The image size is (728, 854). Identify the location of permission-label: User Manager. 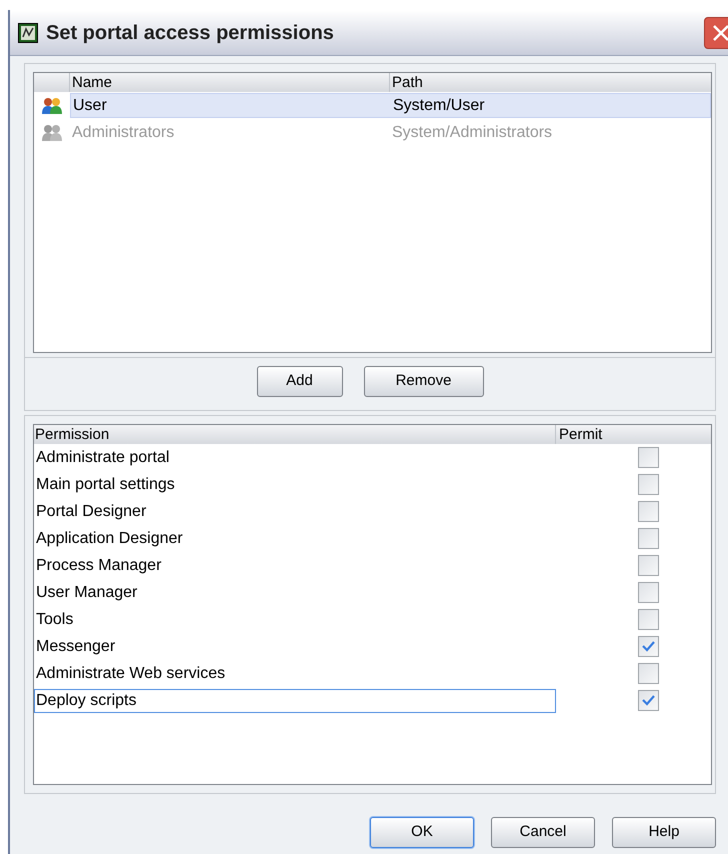
(86, 592).